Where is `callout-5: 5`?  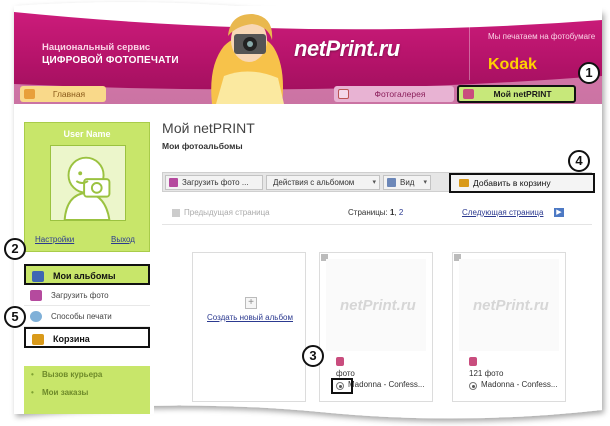
callout-5: 5 is located at coordinates (15, 317).